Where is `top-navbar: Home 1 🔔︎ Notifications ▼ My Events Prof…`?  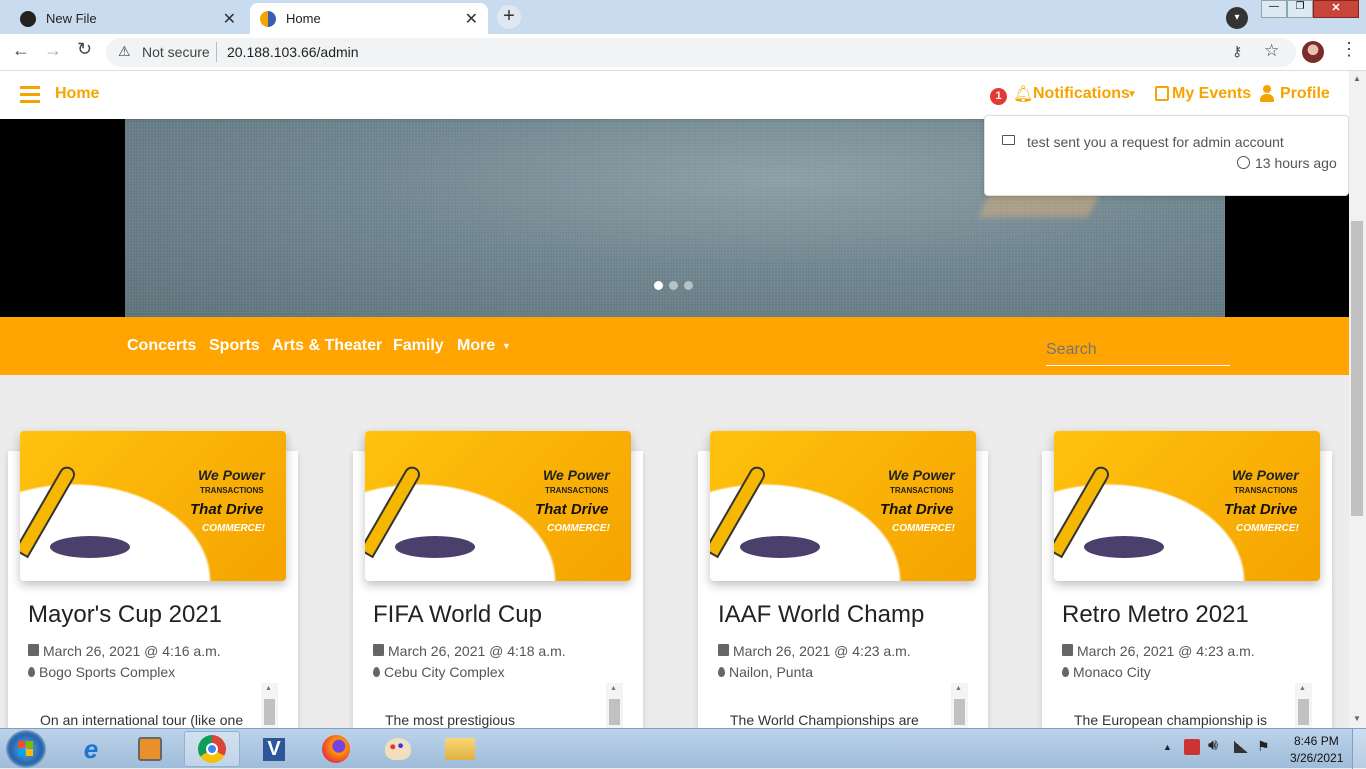
top-navbar: Home 1 🔔︎ Notifications ▼ My Events Prof… is located at coordinates (674, 95).